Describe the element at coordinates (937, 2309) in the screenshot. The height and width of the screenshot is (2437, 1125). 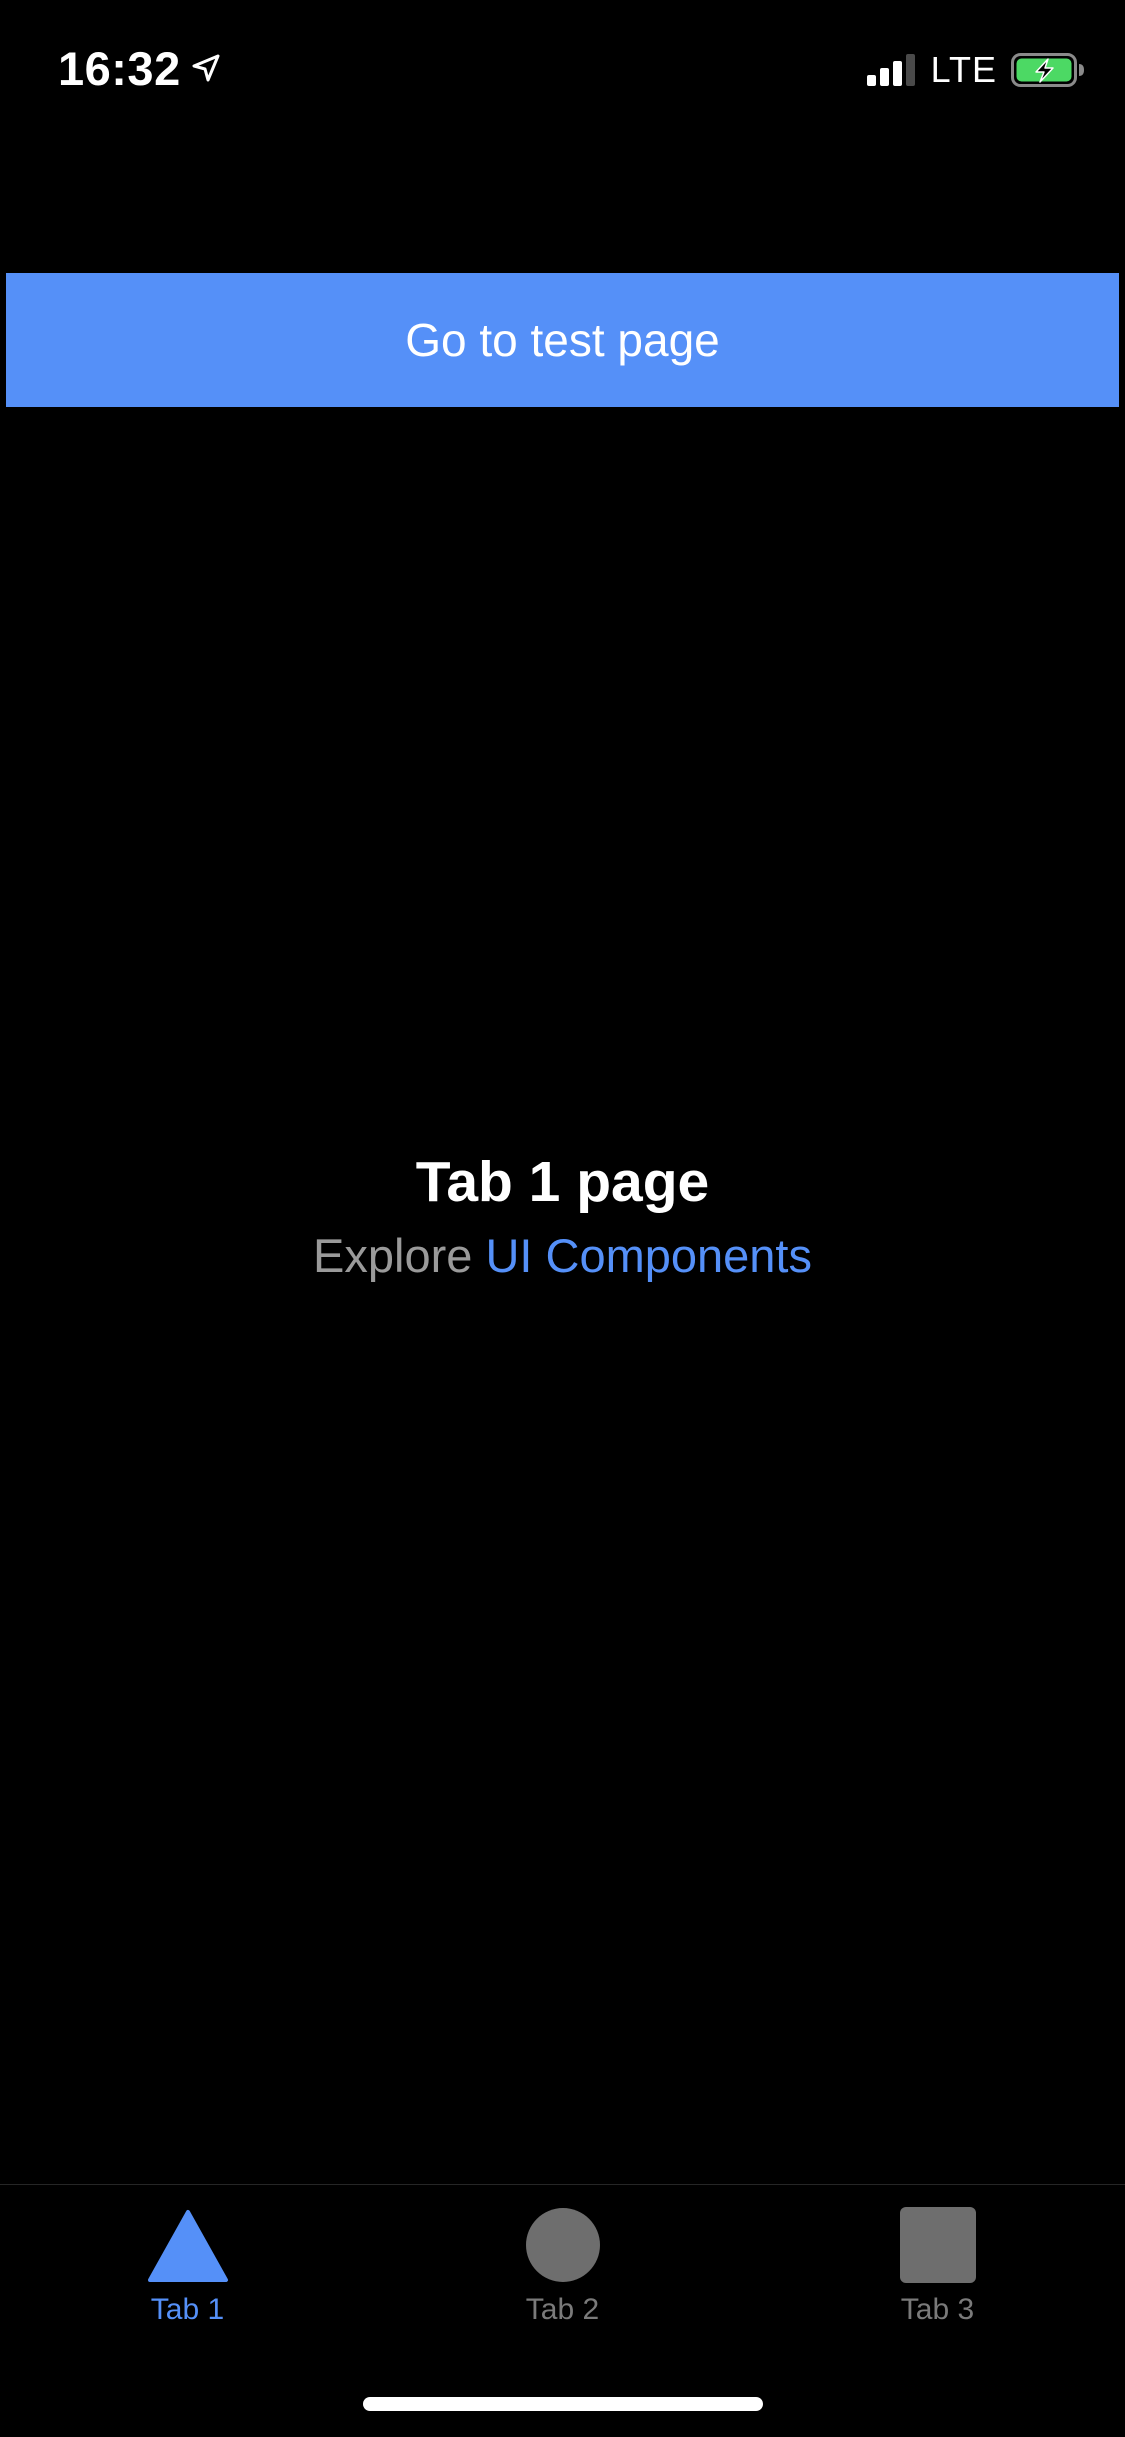
I see `tab-3-label: Tab 3` at that location.